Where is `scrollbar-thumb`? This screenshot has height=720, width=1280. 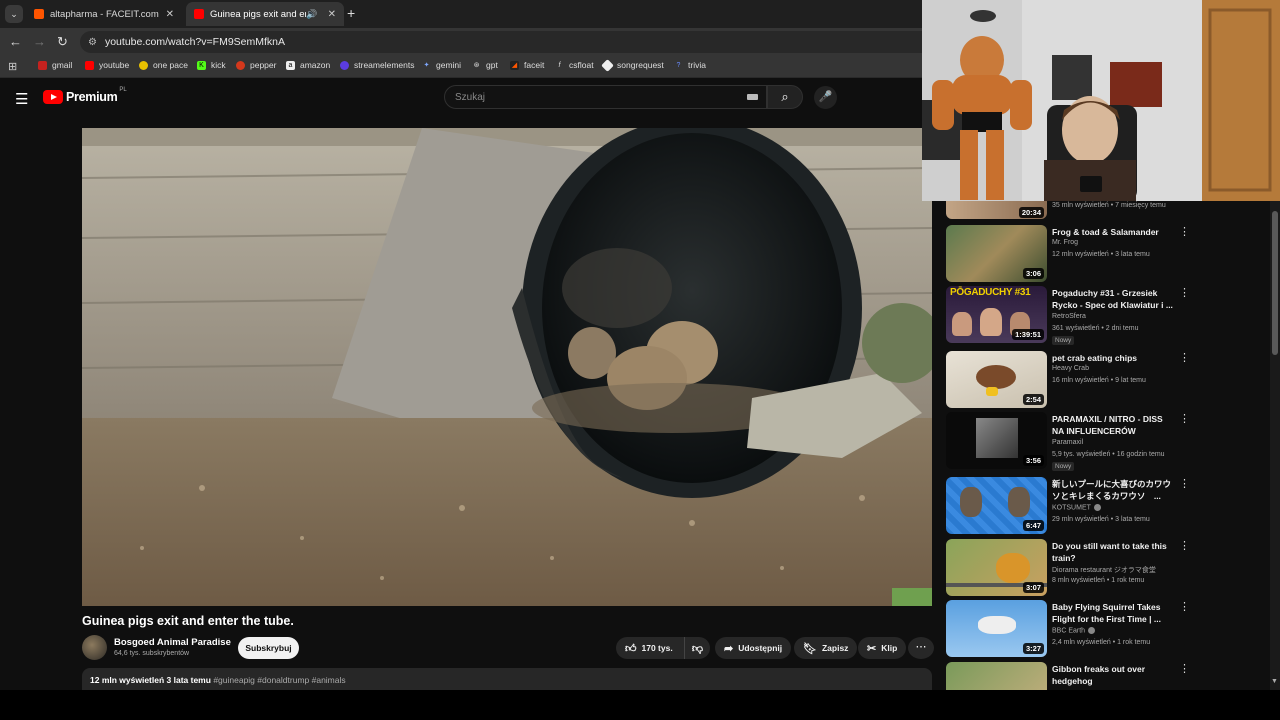 scrollbar-thumb is located at coordinates (1275, 283).